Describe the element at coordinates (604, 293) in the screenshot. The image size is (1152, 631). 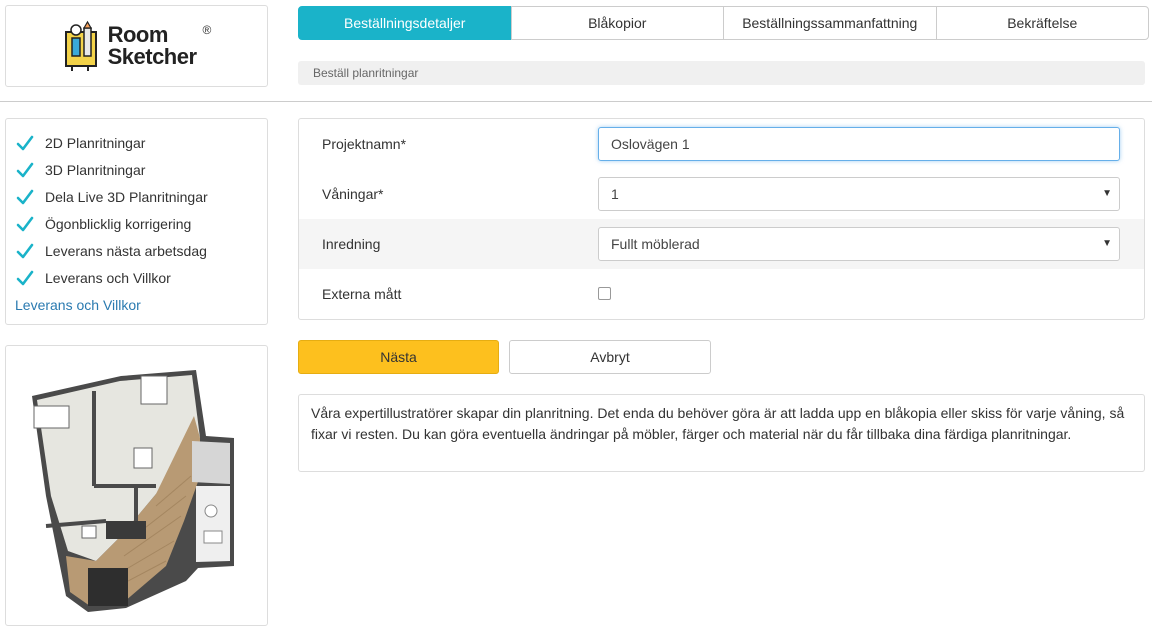
I see `external-dimensions-checkbox` at that location.